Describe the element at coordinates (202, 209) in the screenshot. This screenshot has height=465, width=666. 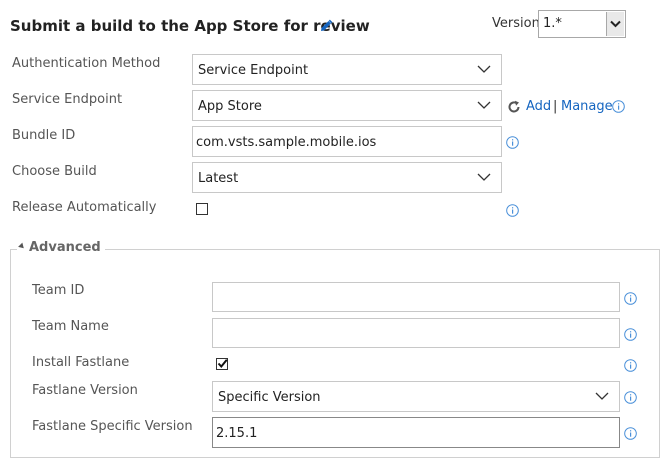
I see `release-automatically-checkbox` at that location.